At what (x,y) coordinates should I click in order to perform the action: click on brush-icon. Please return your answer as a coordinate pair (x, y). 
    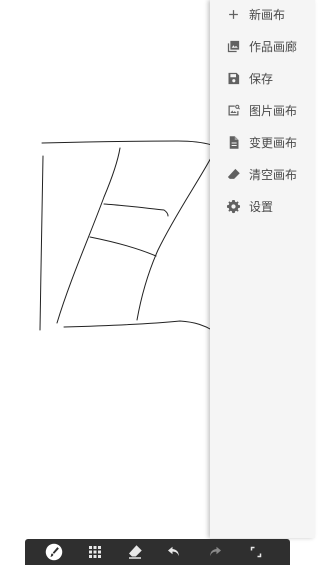
    Looking at the image, I should click on (54, 552).